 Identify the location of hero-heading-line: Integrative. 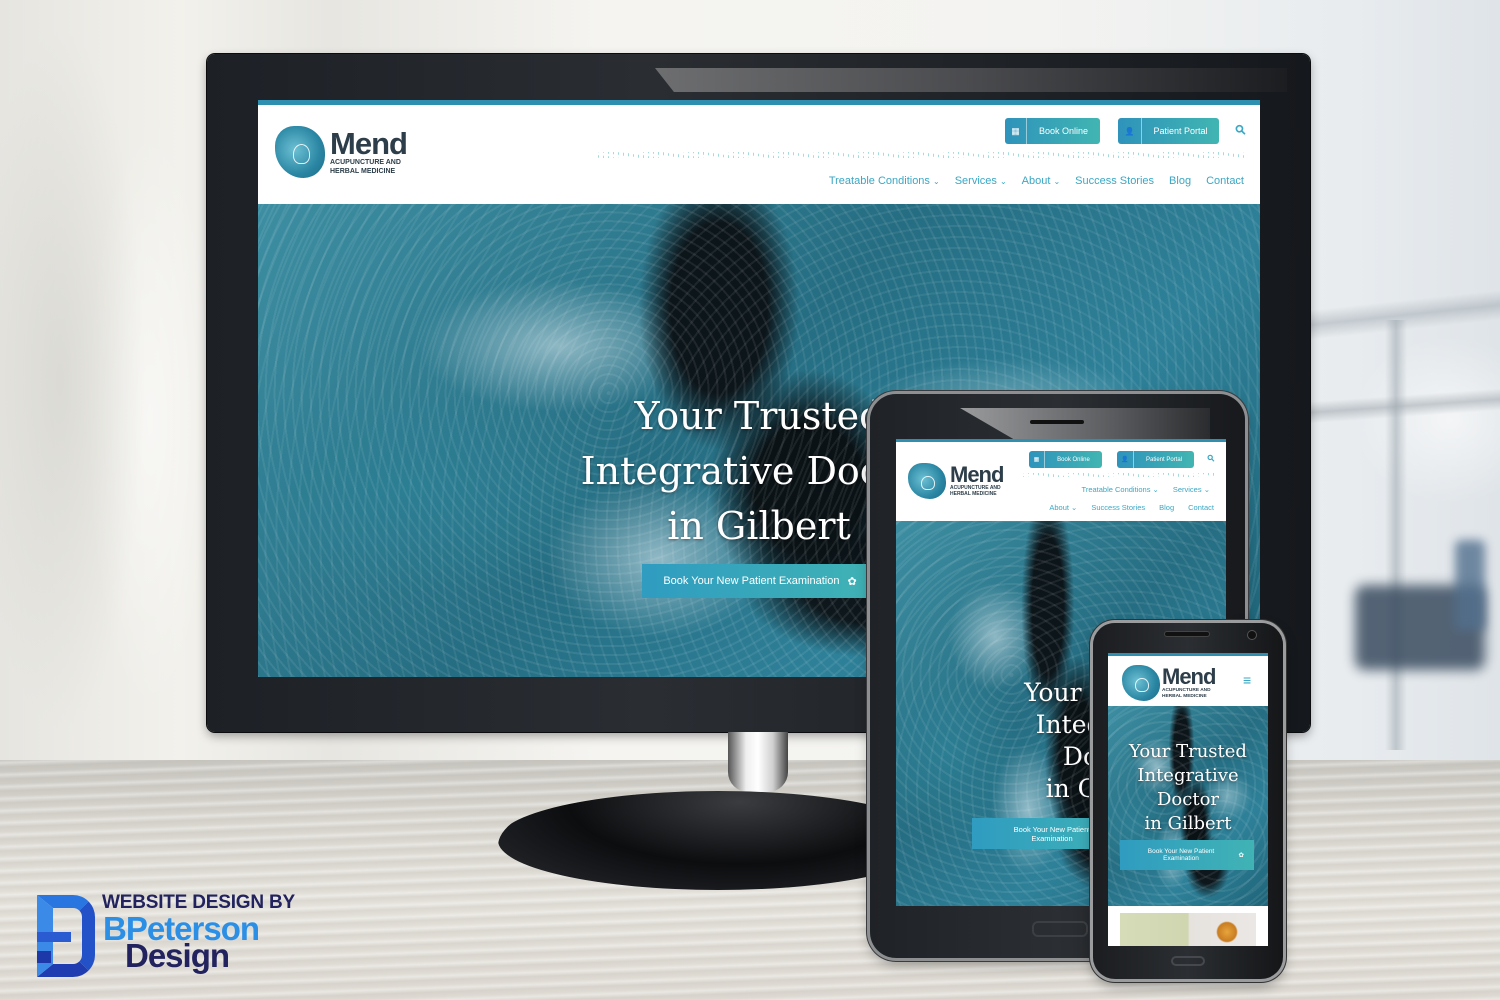
(1188, 775).